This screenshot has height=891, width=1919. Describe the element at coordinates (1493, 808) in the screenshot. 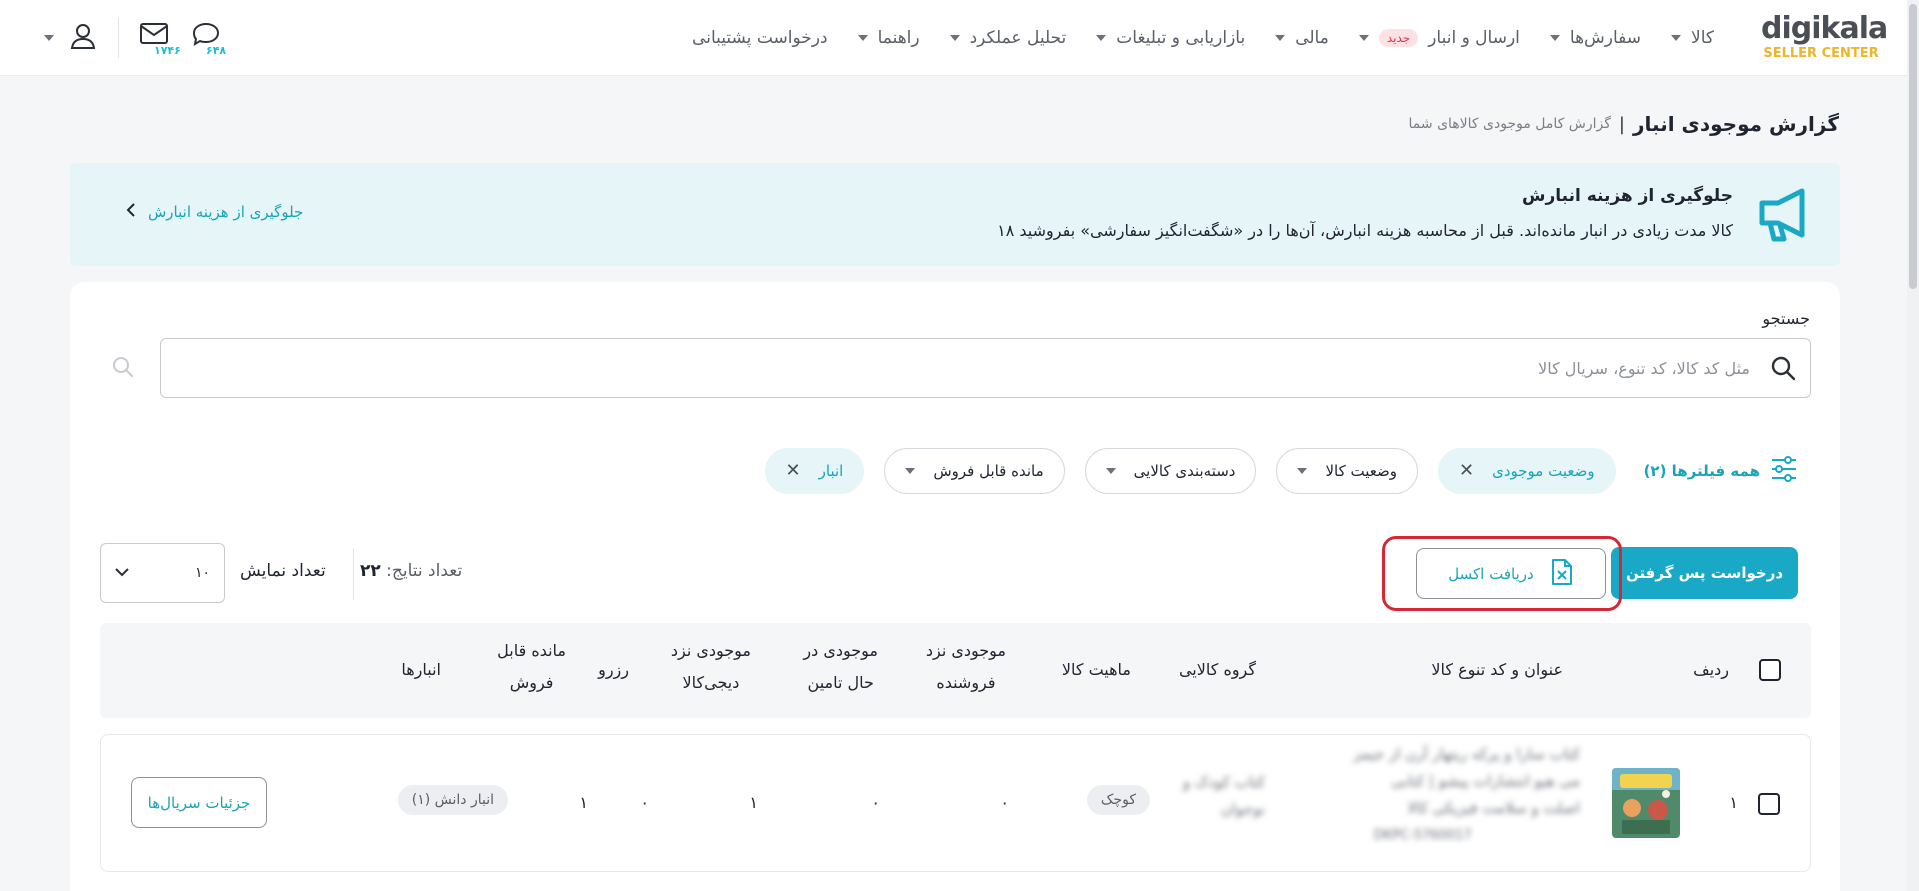

I see `product-title-line: اصلت و سلامت فیزیکی کالا` at that location.